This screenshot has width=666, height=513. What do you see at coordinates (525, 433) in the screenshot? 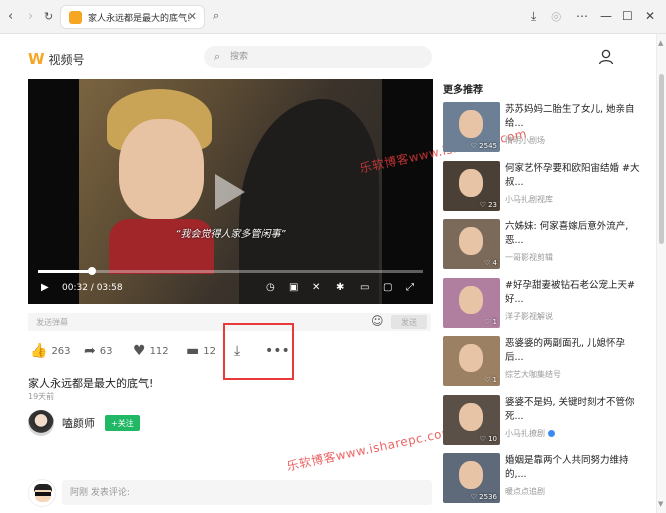
I see `recommendation-author-name: 小马扎撩剧` at bounding box center [525, 433].